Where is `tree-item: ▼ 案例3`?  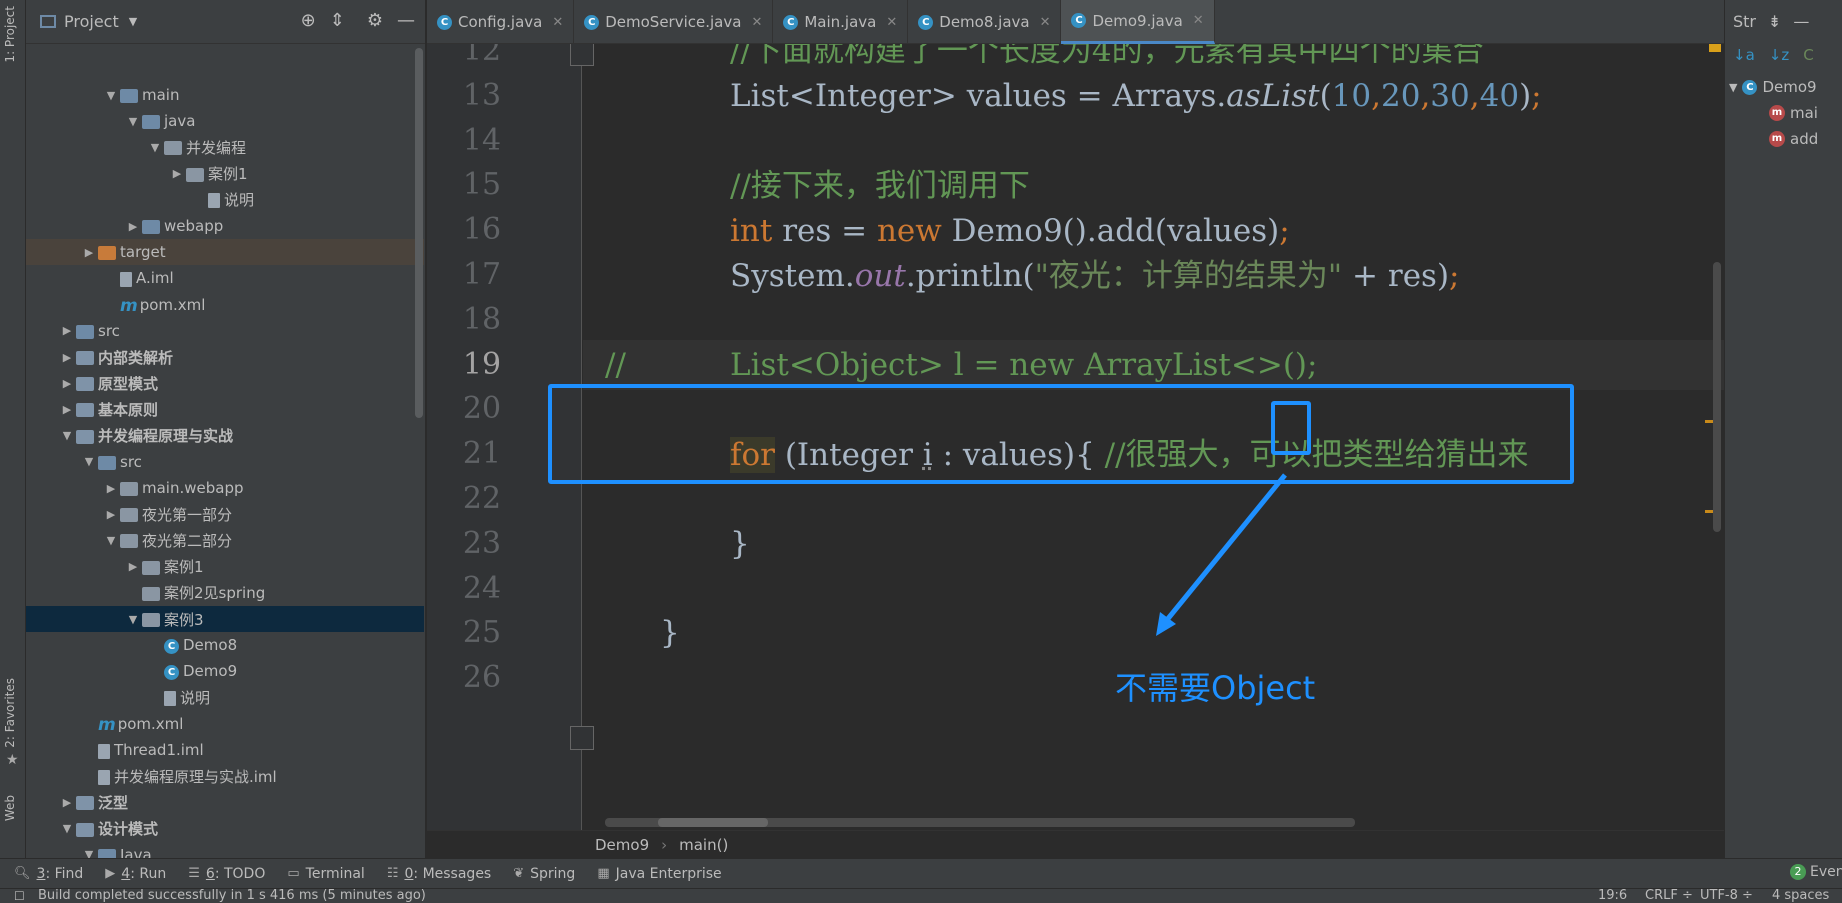 tree-item: ▼ 案例3 is located at coordinates (225, 619).